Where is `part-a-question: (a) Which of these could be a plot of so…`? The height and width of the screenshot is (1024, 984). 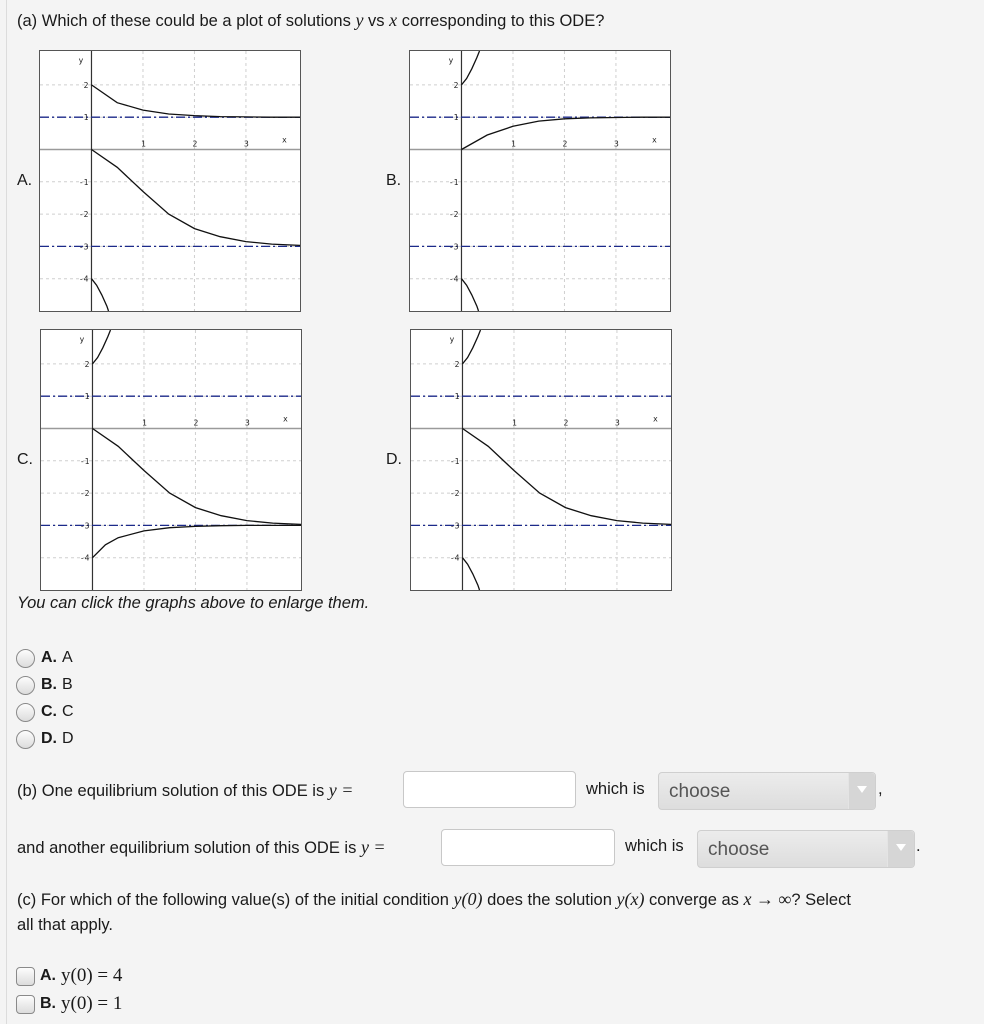
part-a-question: (a) Which of these could be a plot of so… is located at coordinates (310, 20).